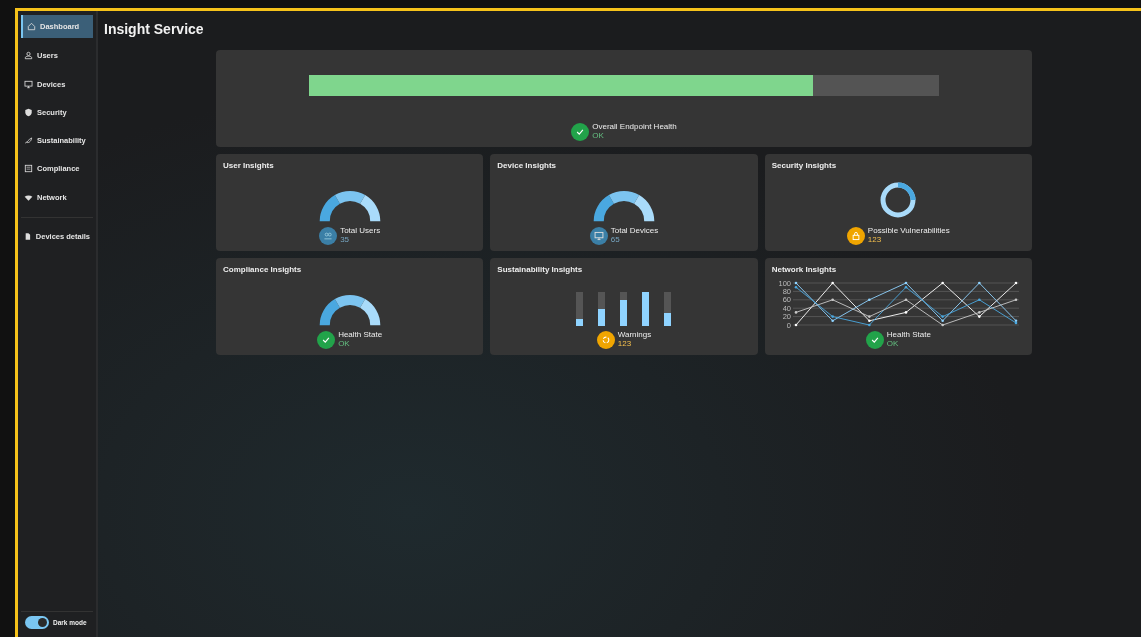 The height and width of the screenshot is (637, 1141). I want to click on stat-value: 35, so click(345, 240).